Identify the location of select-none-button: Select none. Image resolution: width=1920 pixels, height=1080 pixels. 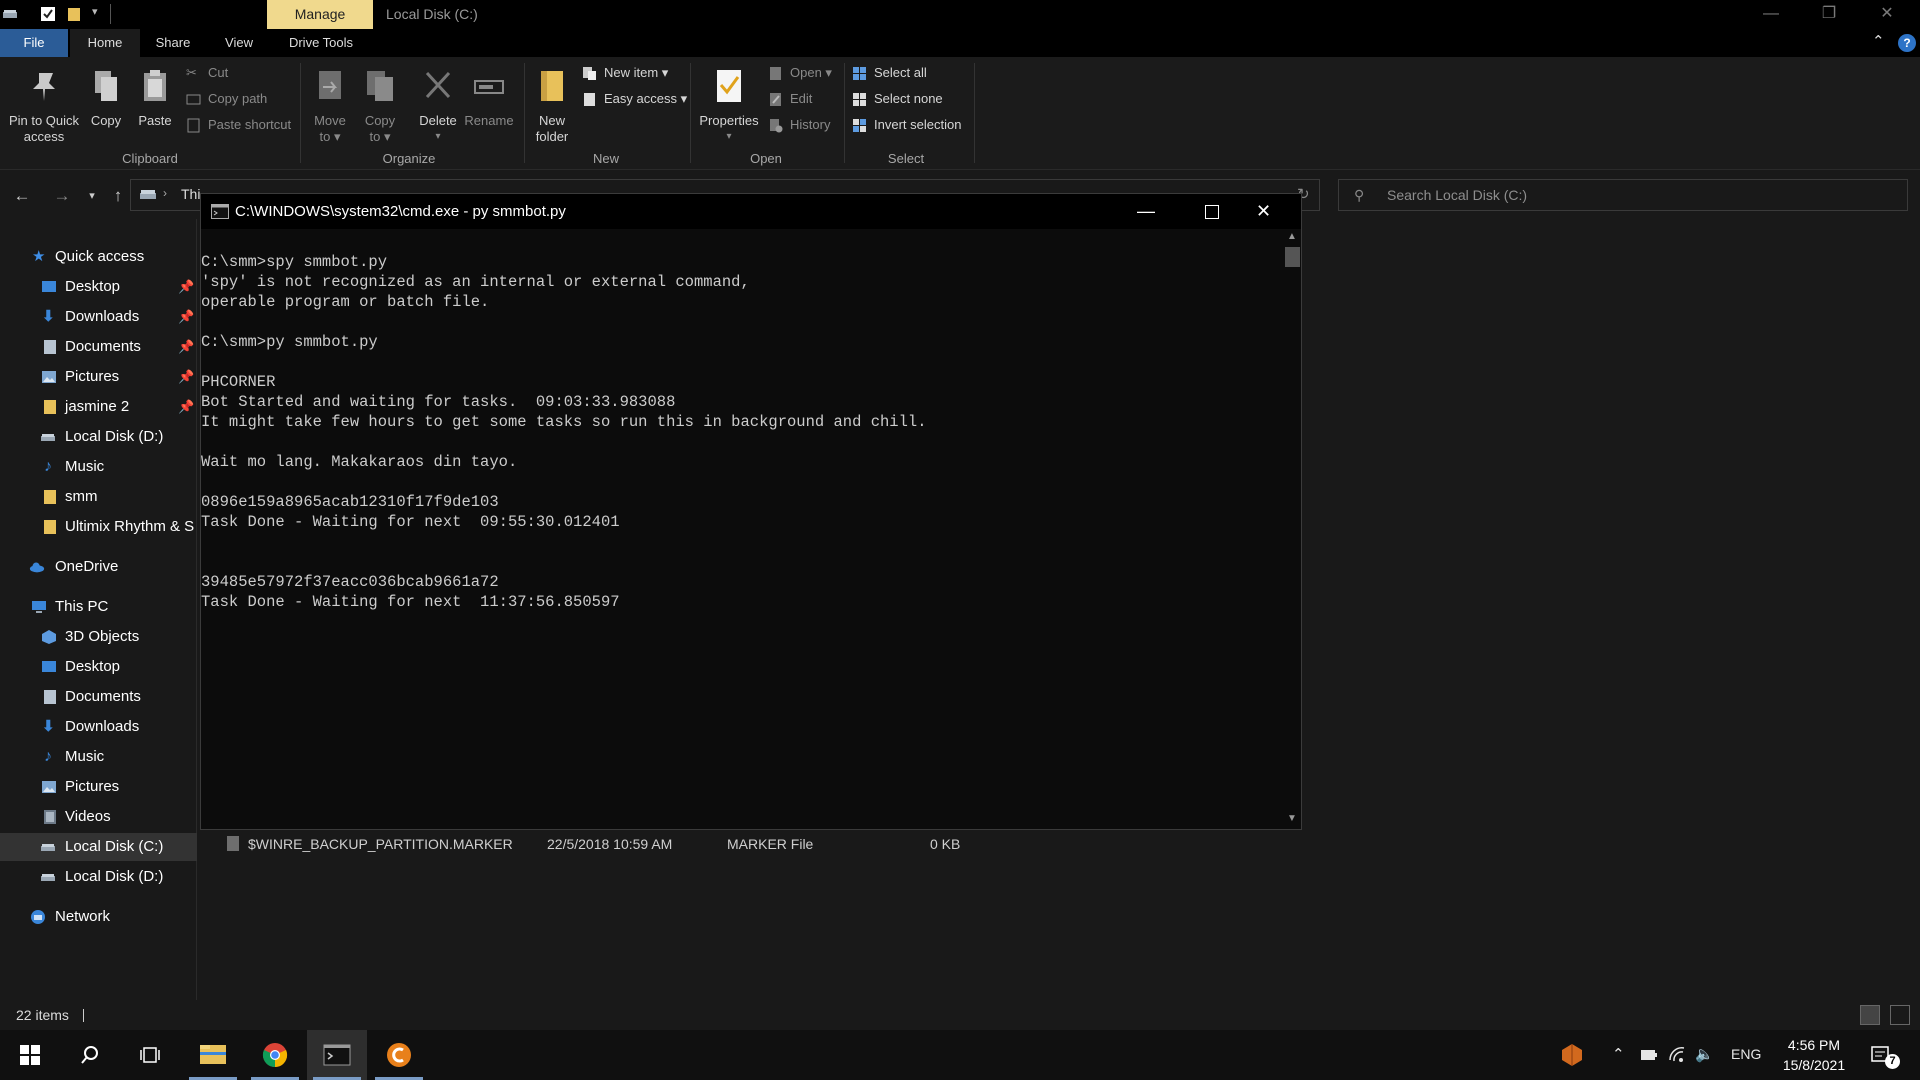
(897, 99).